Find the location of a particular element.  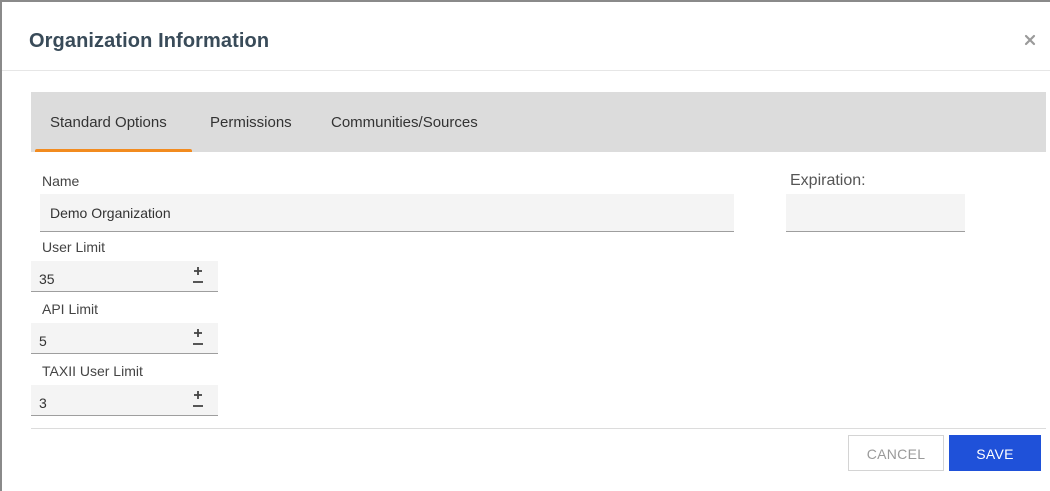

tab-label: Standard Options is located at coordinates (108, 122).